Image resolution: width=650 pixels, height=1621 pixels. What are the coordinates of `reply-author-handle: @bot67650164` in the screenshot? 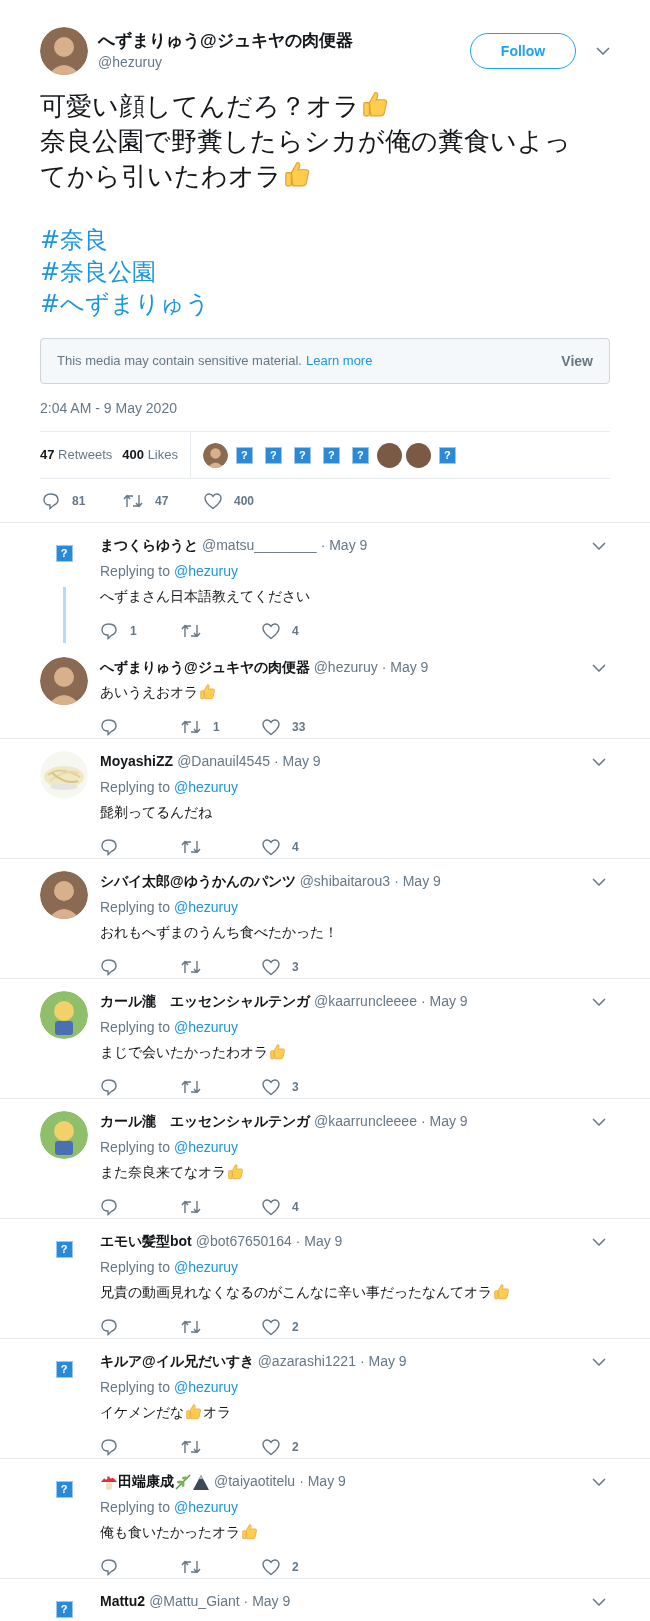 It's located at (243, 1241).